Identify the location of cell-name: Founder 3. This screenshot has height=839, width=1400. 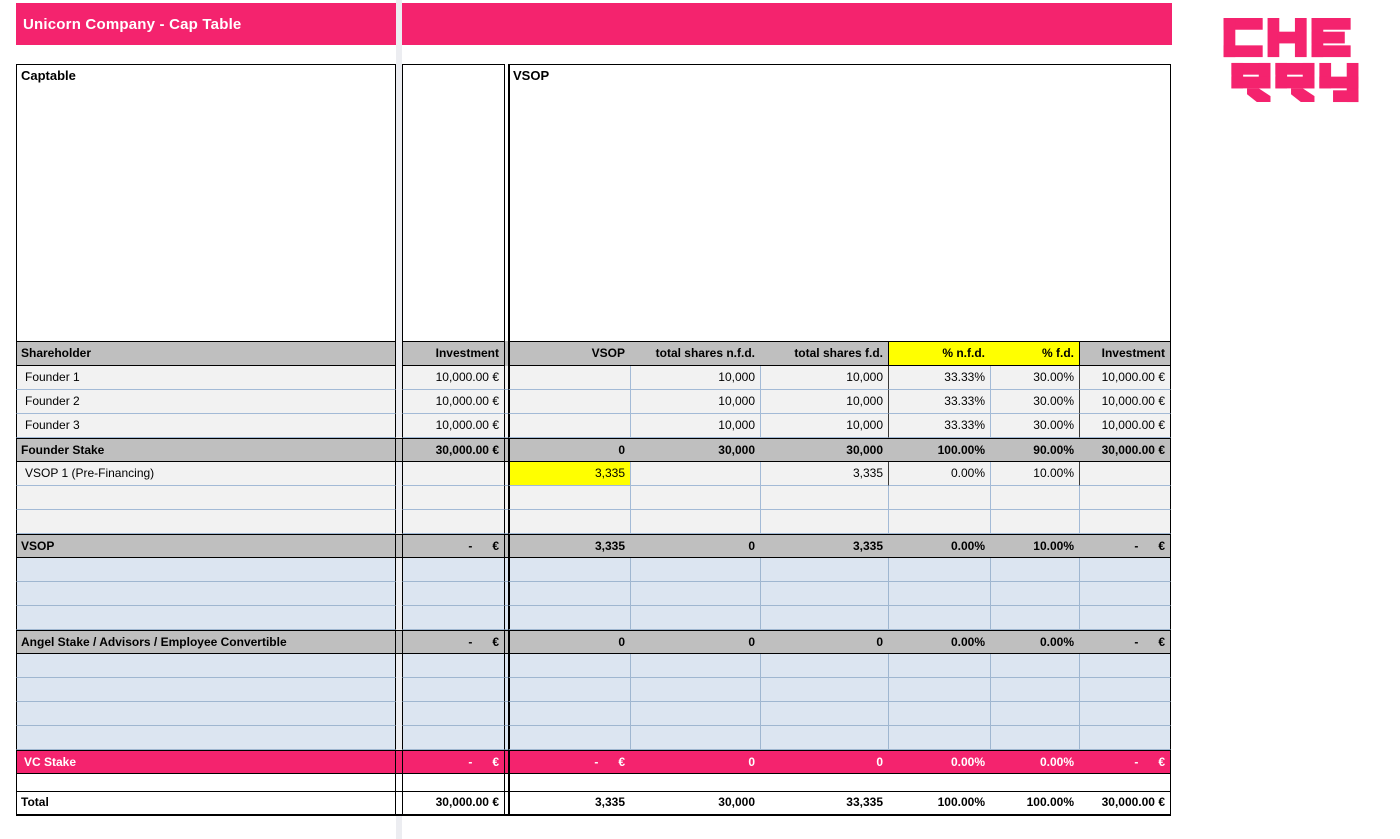
(206, 426).